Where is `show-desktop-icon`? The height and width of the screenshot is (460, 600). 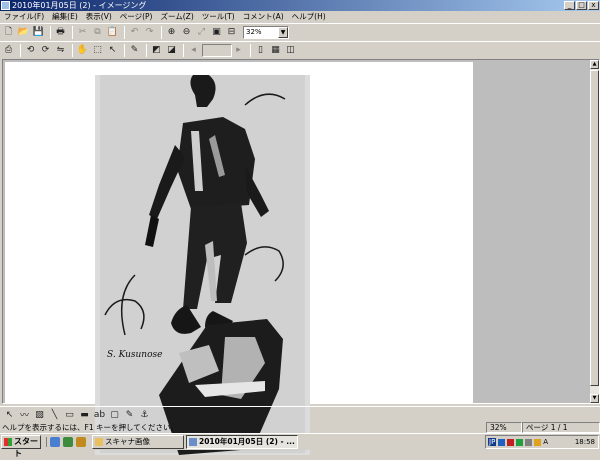 show-desktop-icon is located at coordinates (68, 442).